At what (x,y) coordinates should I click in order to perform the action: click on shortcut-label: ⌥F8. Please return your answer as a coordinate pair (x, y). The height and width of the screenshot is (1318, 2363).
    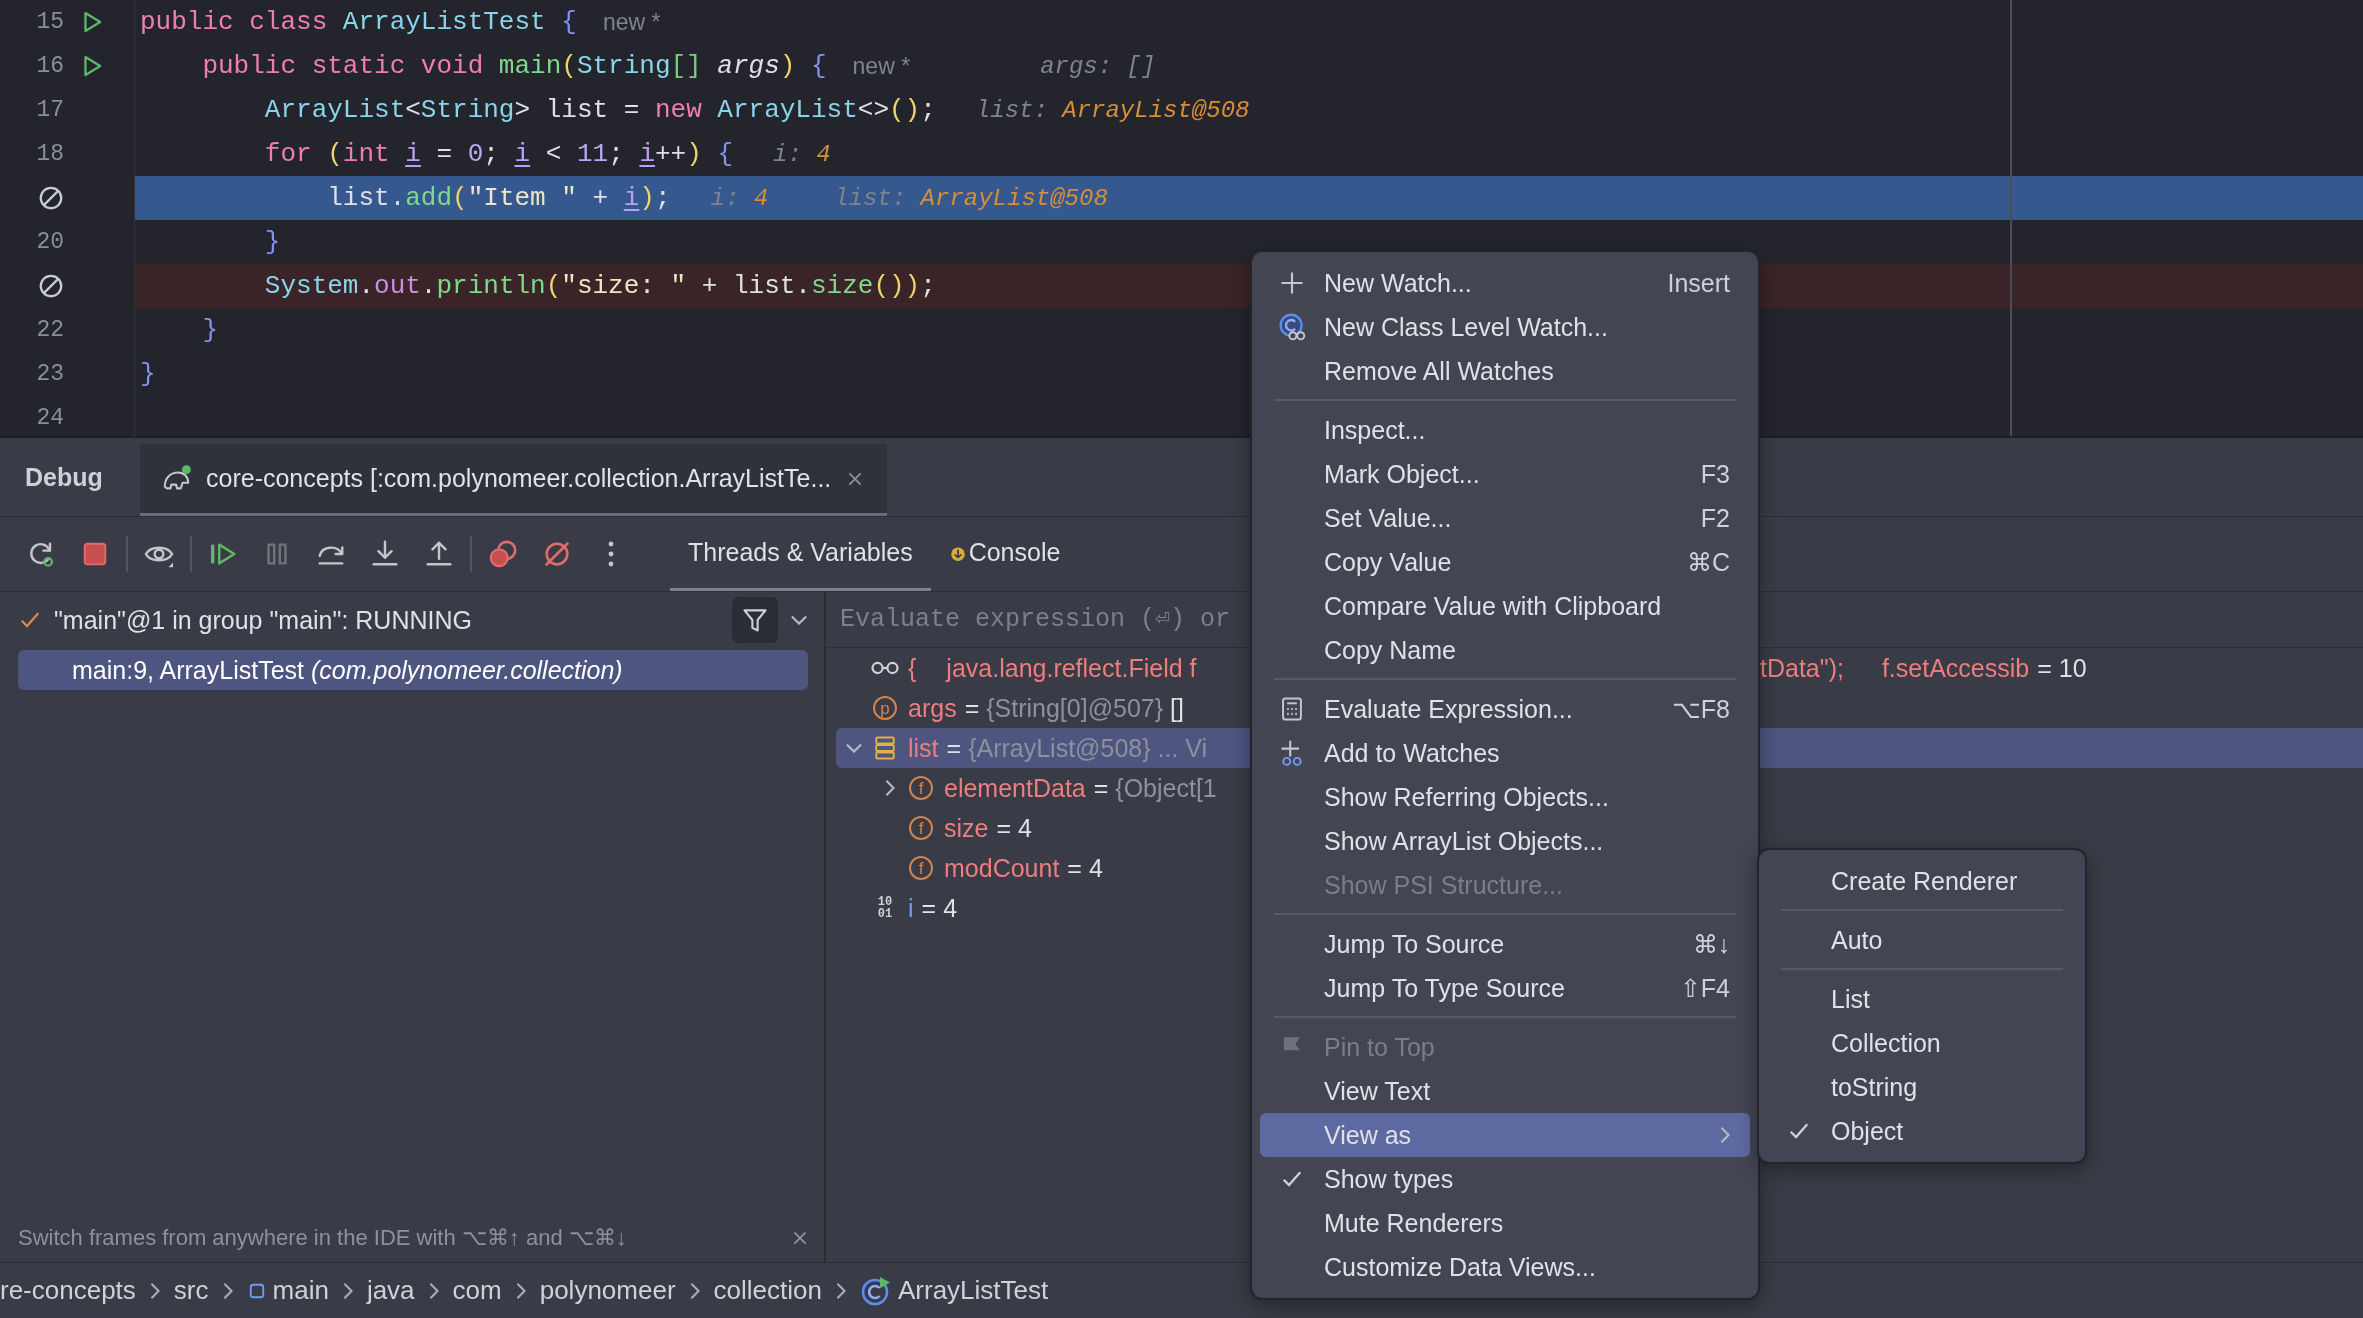
    Looking at the image, I should click on (1700, 709).